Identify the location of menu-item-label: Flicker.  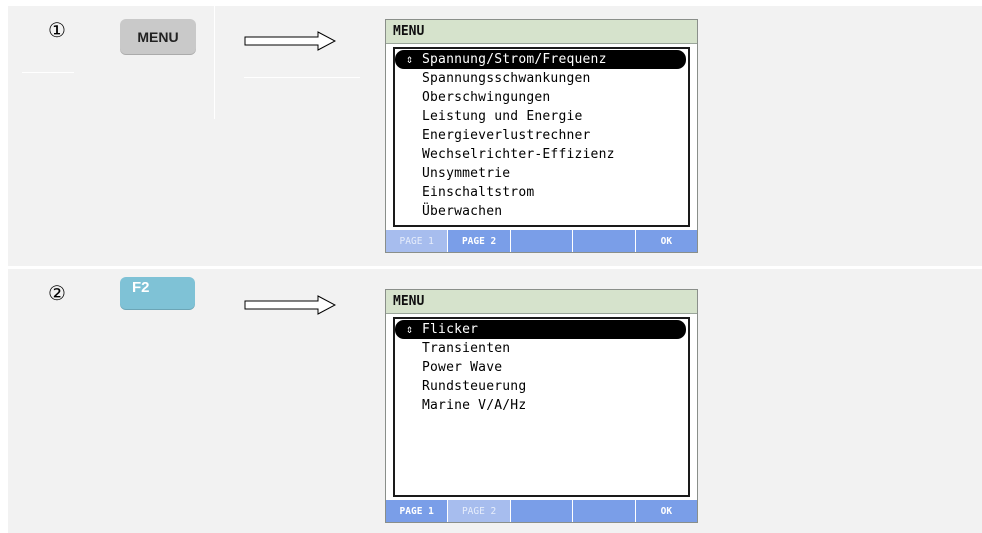
(450, 329).